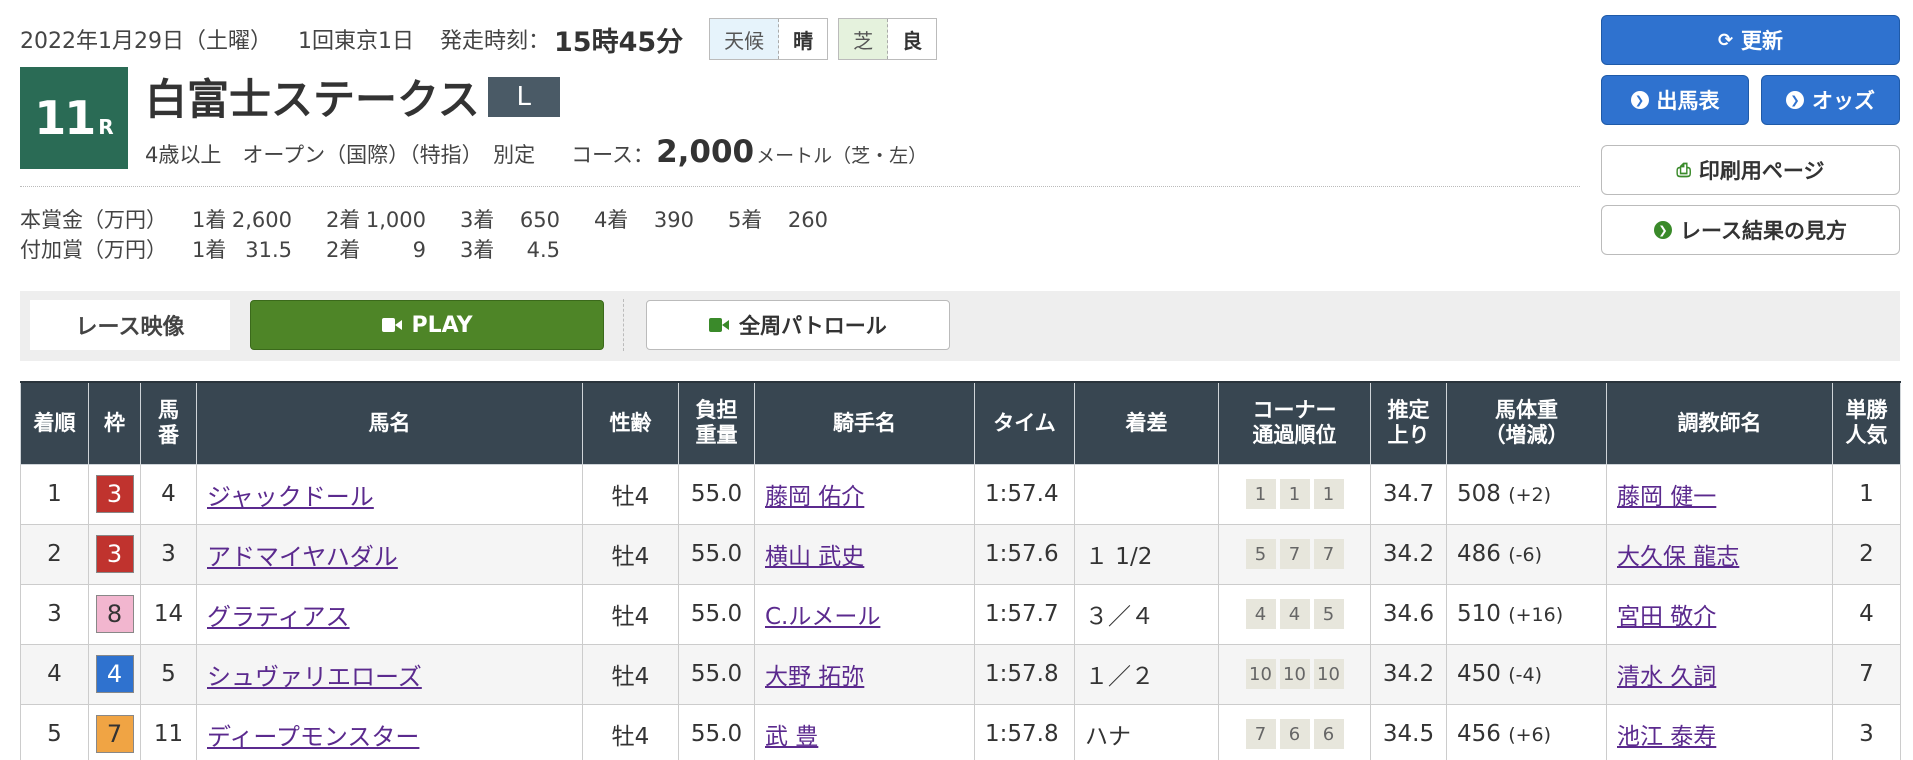 This screenshot has width=1913, height=760. Describe the element at coordinates (106, 127) in the screenshot. I see `race-number-suffix: R` at that location.